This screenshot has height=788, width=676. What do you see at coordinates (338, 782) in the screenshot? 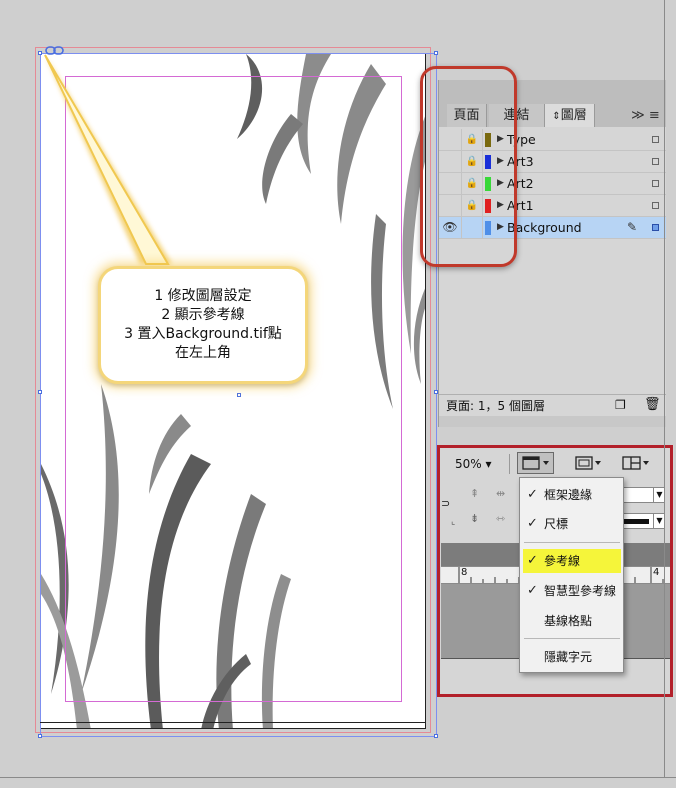
I see `status-bar` at bounding box center [338, 782].